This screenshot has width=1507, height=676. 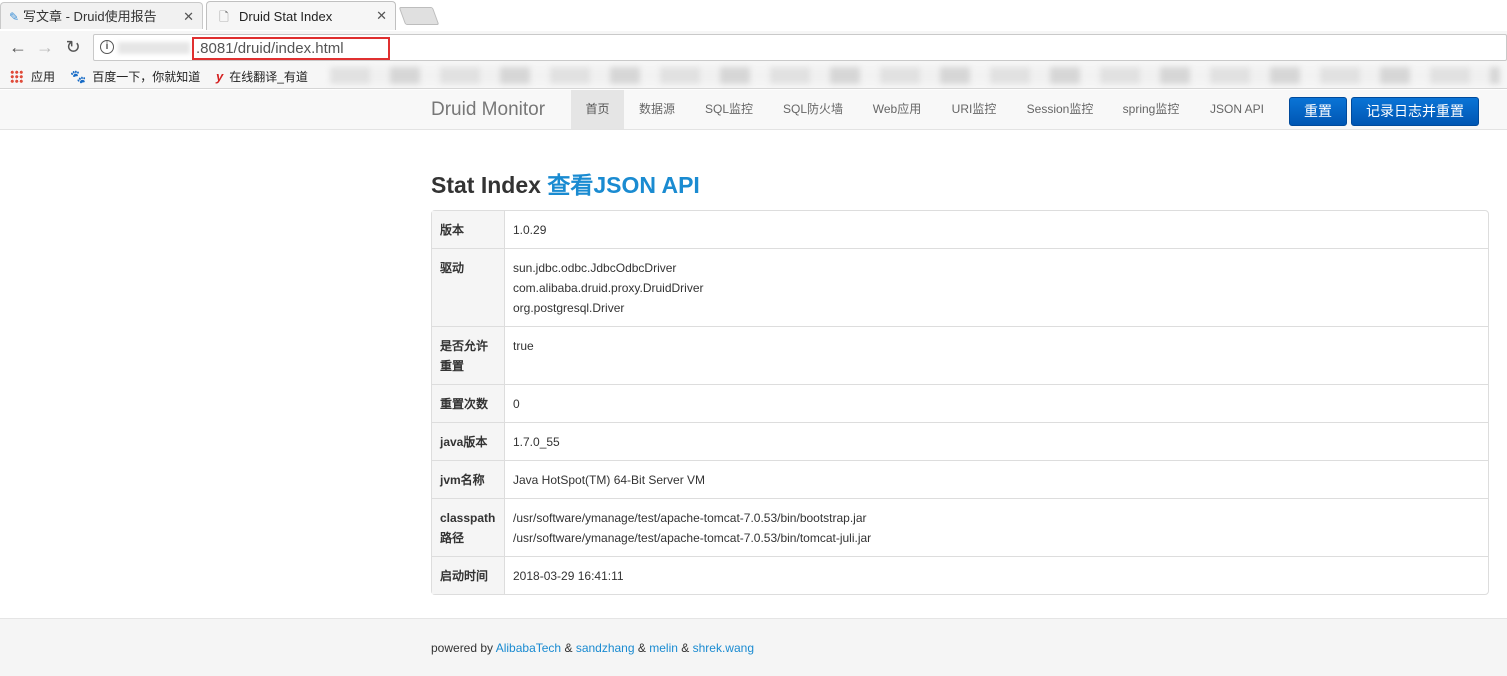 I want to click on row-key: java版本, so click(x=468, y=441).